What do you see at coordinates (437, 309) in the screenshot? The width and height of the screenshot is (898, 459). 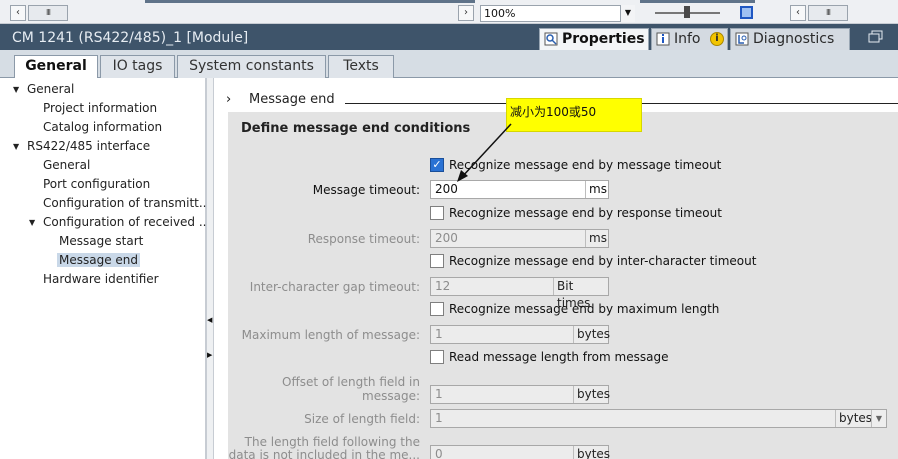 I see `maximum-length-checkbox` at bounding box center [437, 309].